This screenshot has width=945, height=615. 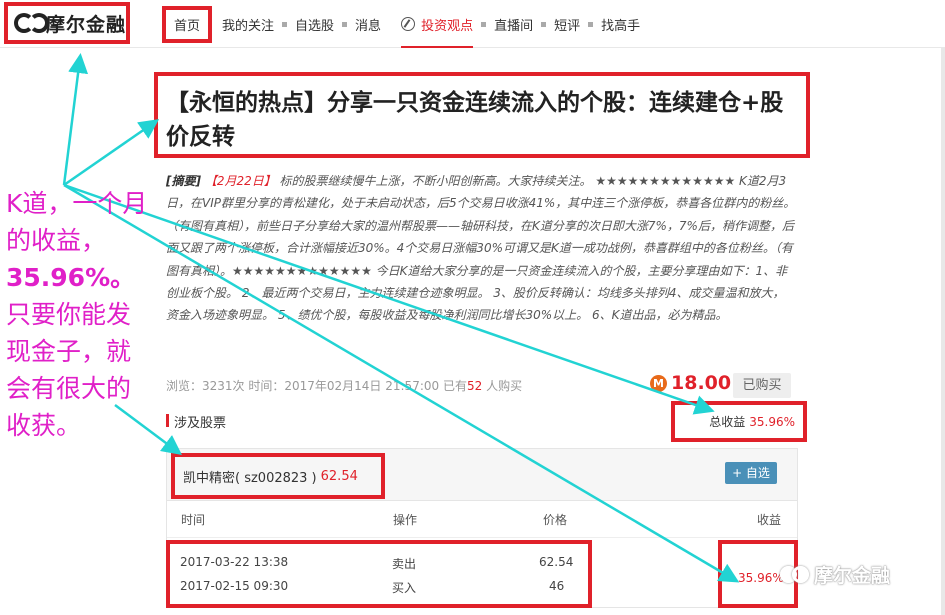 I want to click on table-row-op: 卖出, so click(x=404, y=564).